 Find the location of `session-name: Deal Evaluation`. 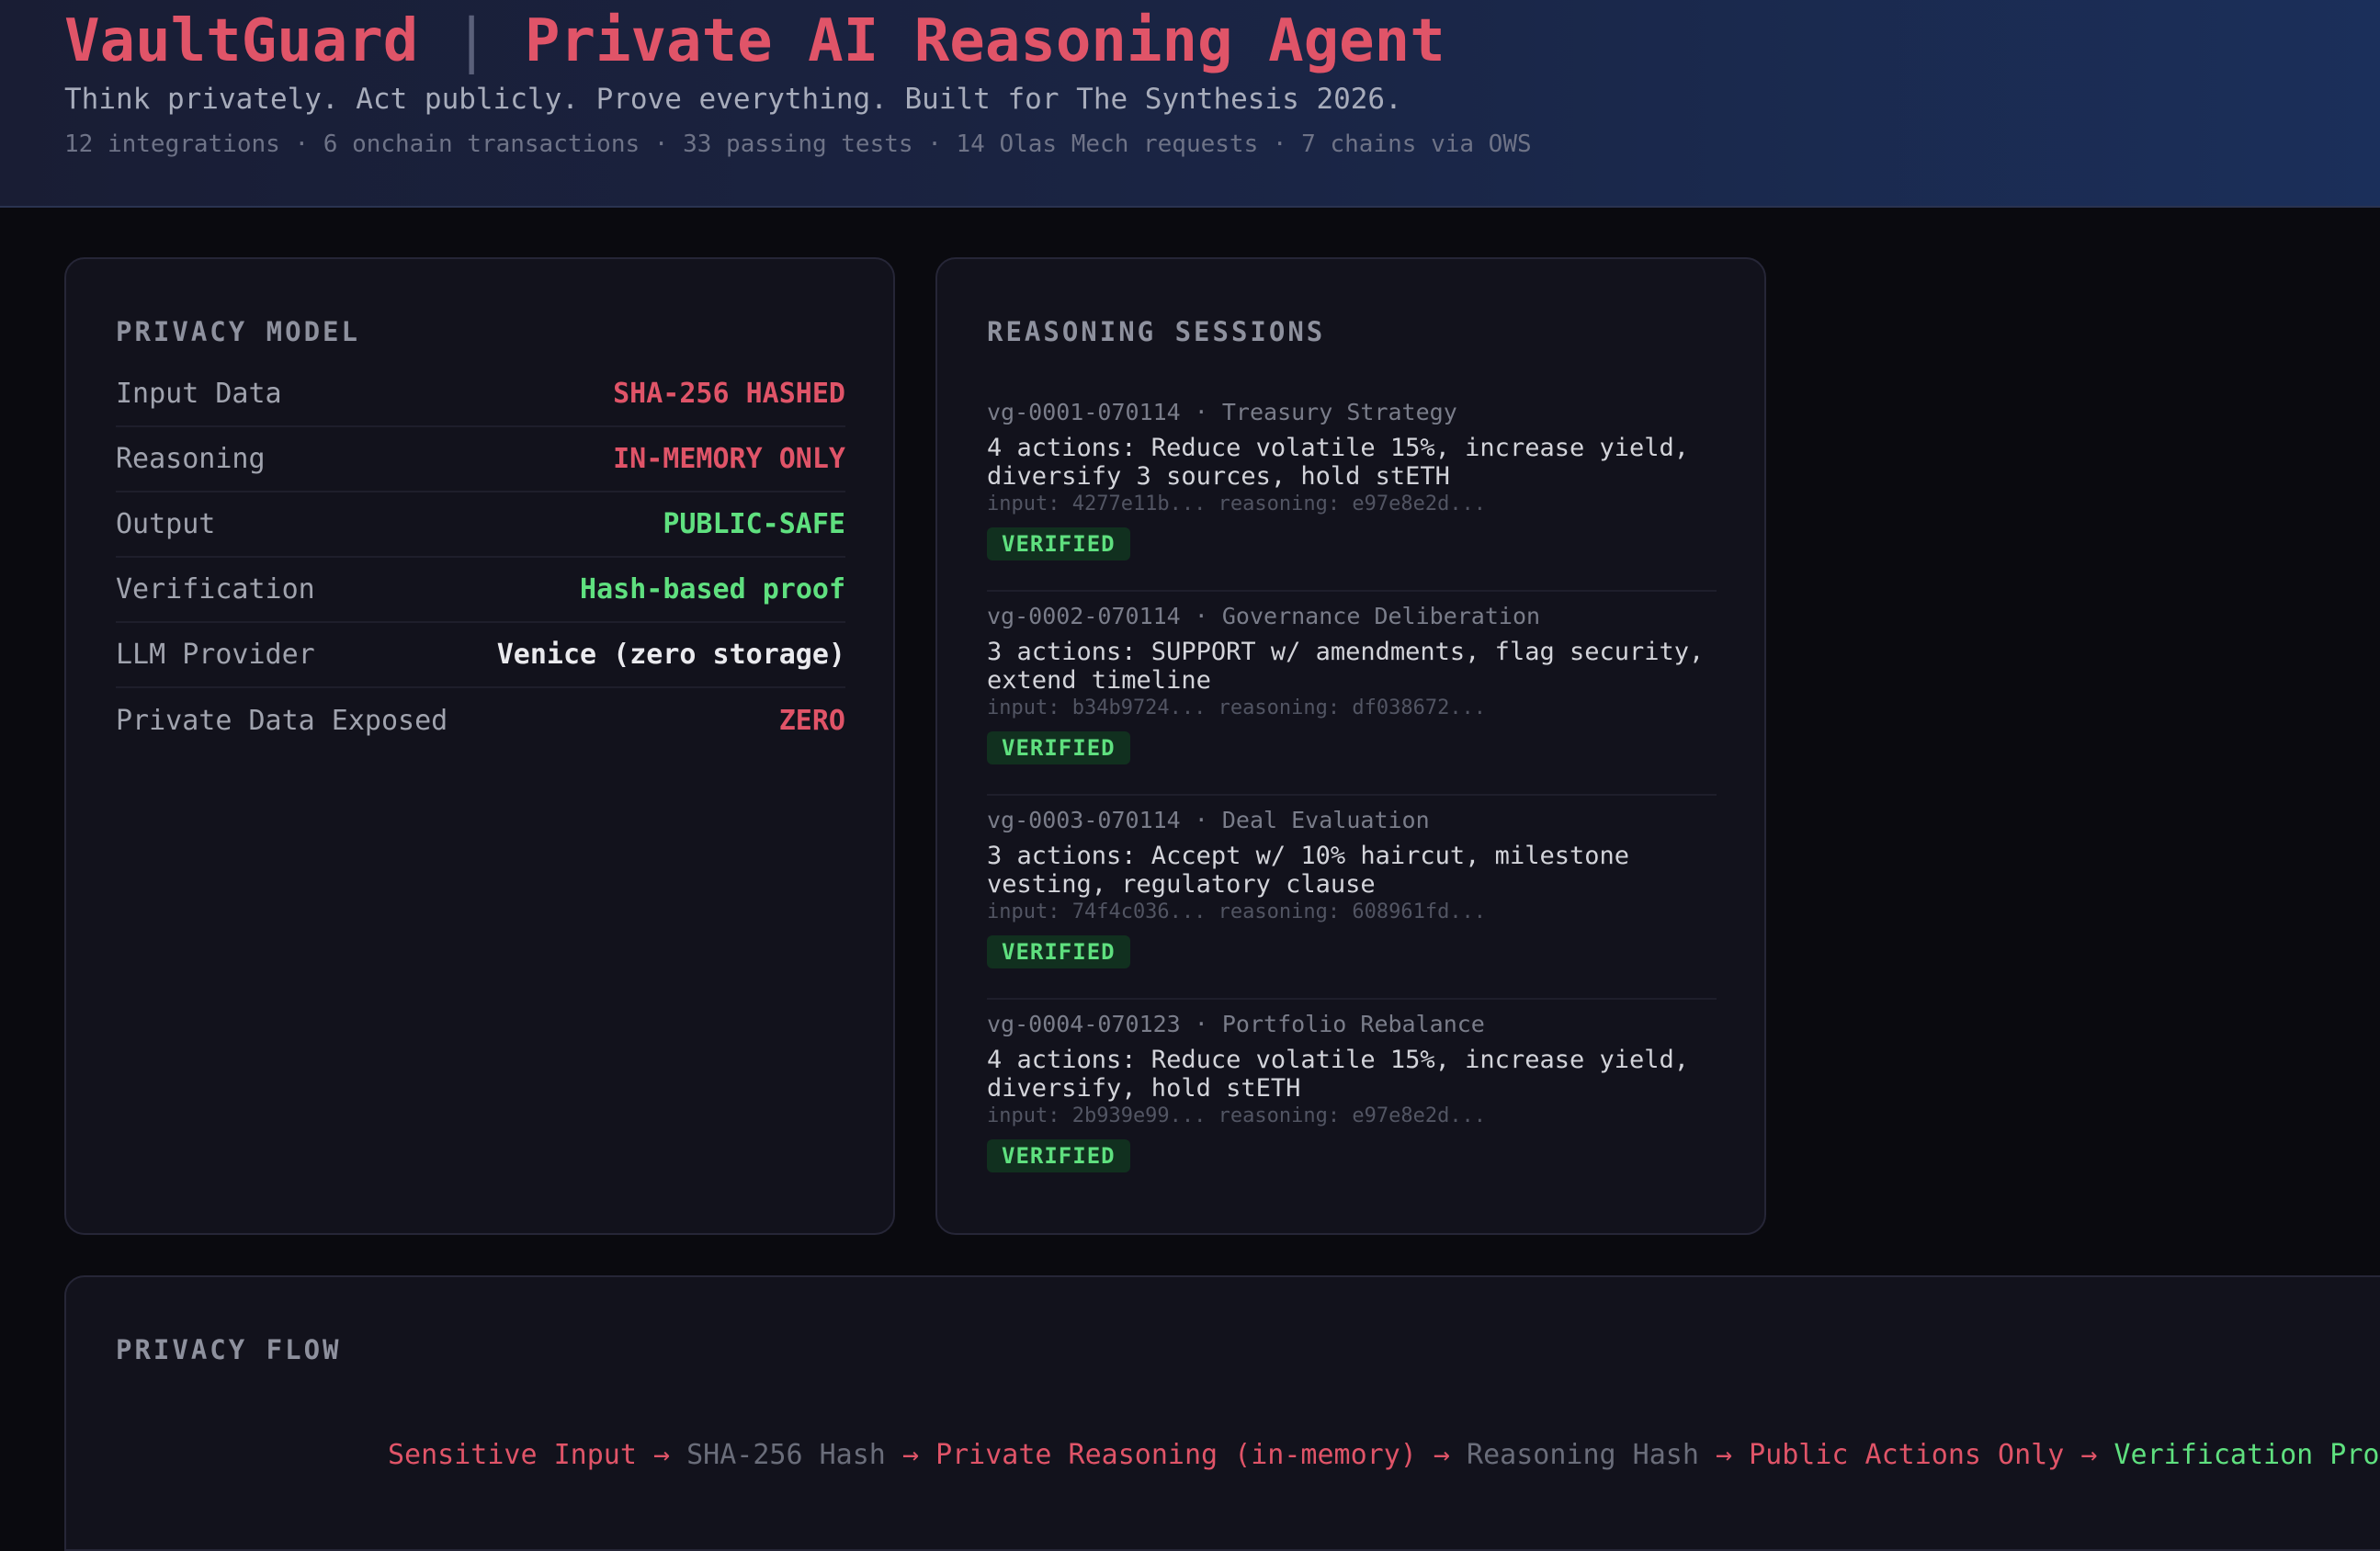

session-name: Deal Evaluation is located at coordinates (1325, 820).